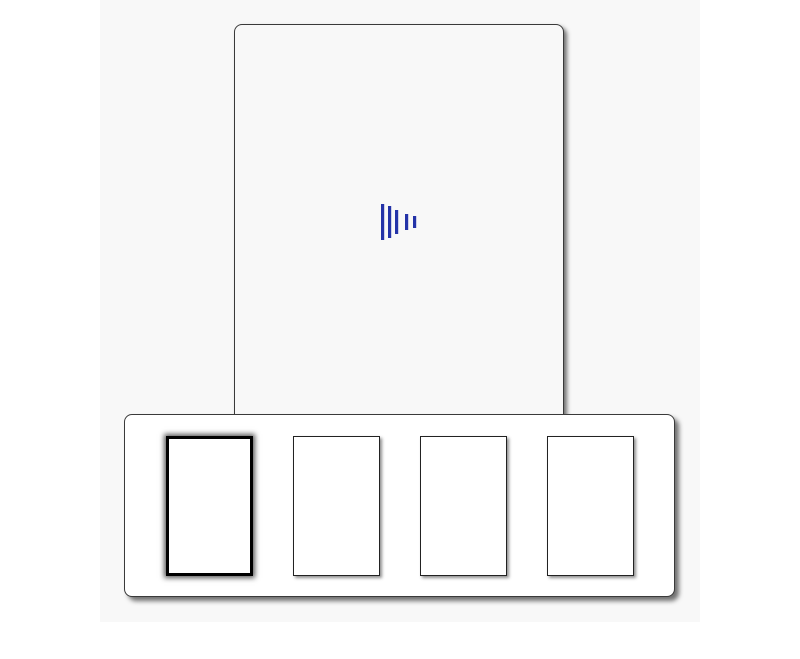 Image resolution: width=800 pixels, height=659 pixels. What do you see at coordinates (399, 222) in the screenshot?
I see `sound-bars-icon` at bounding box center [399, 222].